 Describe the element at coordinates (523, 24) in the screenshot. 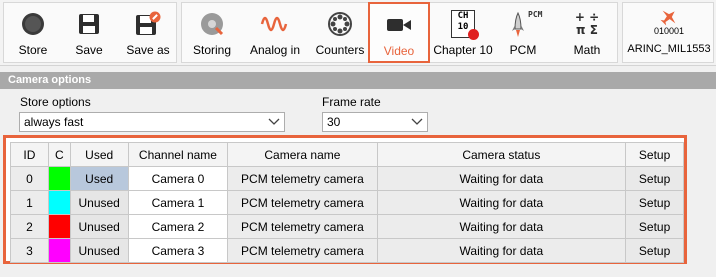

I see `rocket-icon: PCM` at that location.